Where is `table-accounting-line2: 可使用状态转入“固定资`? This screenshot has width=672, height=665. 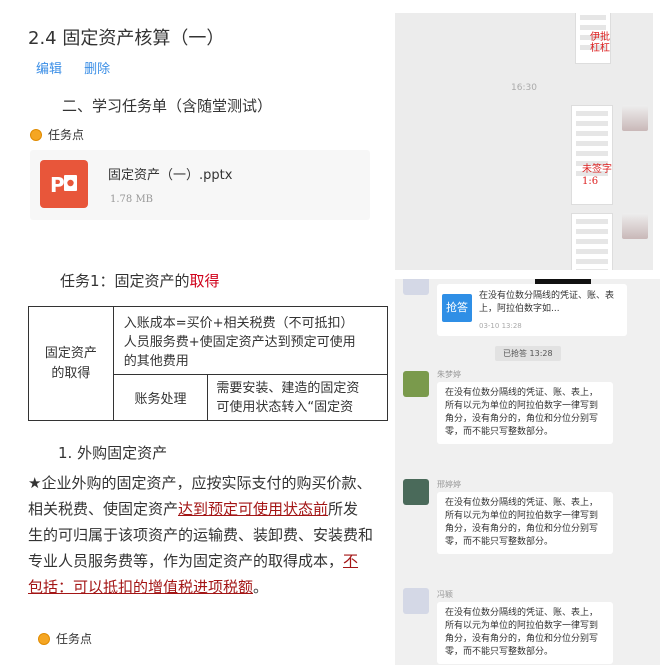 table-accounting-line2: 可使用状态转入“固定资 is located at coordinates (285, 407).